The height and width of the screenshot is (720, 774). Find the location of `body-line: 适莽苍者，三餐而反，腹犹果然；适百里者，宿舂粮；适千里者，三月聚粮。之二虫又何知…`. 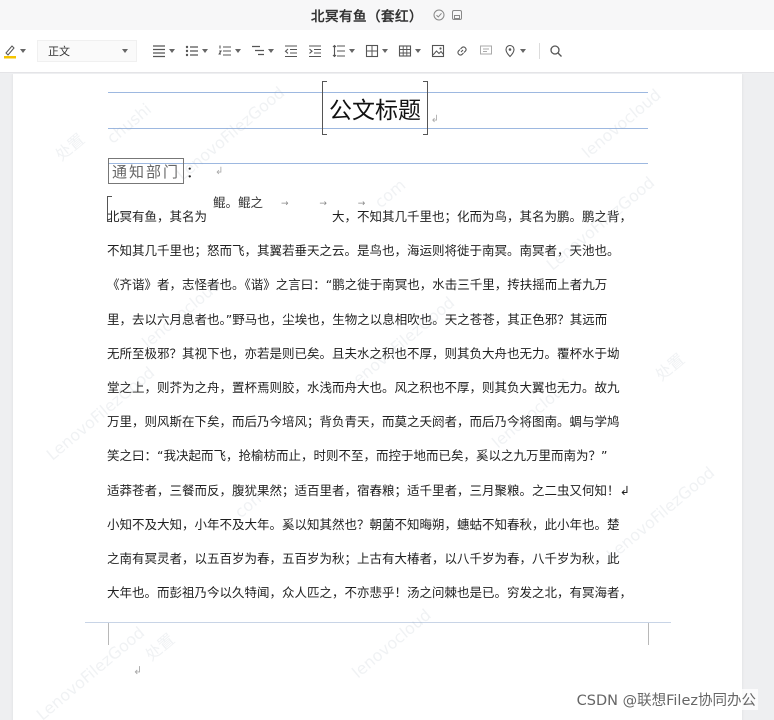

body-line: 适莽苍者，三餐而反，腹犹果然；适百里者，宿舂粮；适千里者，三月聚粮。之二虫又何知… is located at coordinates (368, 490).